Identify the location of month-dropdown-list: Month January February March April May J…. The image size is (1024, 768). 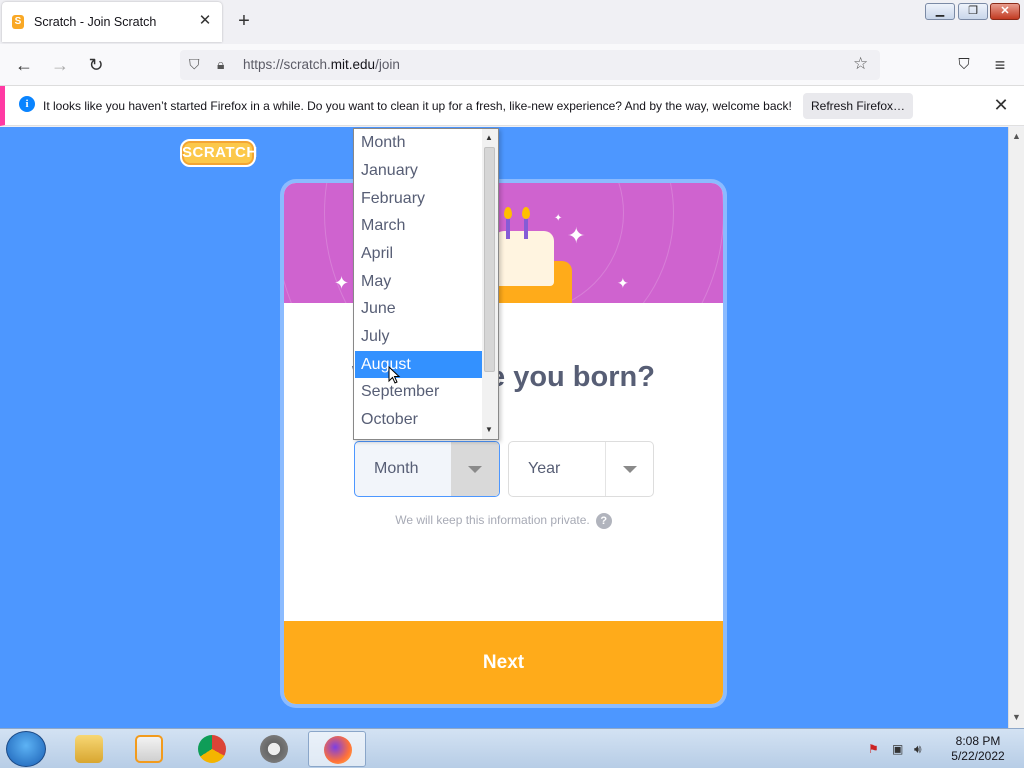
(426, 284).